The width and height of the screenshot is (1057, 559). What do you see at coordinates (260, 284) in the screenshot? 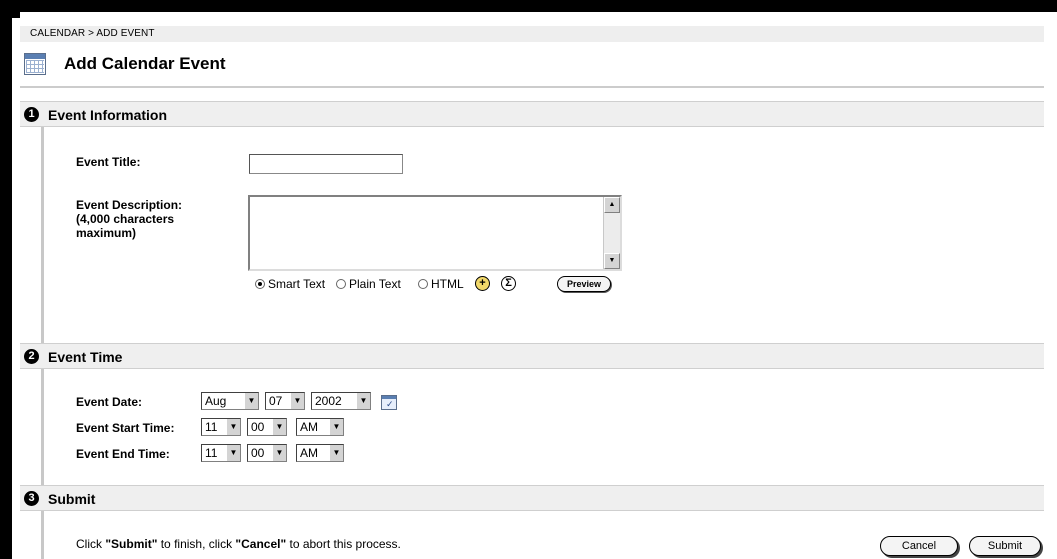
I see `smart-text-radio` at bounding box center [260, 284].